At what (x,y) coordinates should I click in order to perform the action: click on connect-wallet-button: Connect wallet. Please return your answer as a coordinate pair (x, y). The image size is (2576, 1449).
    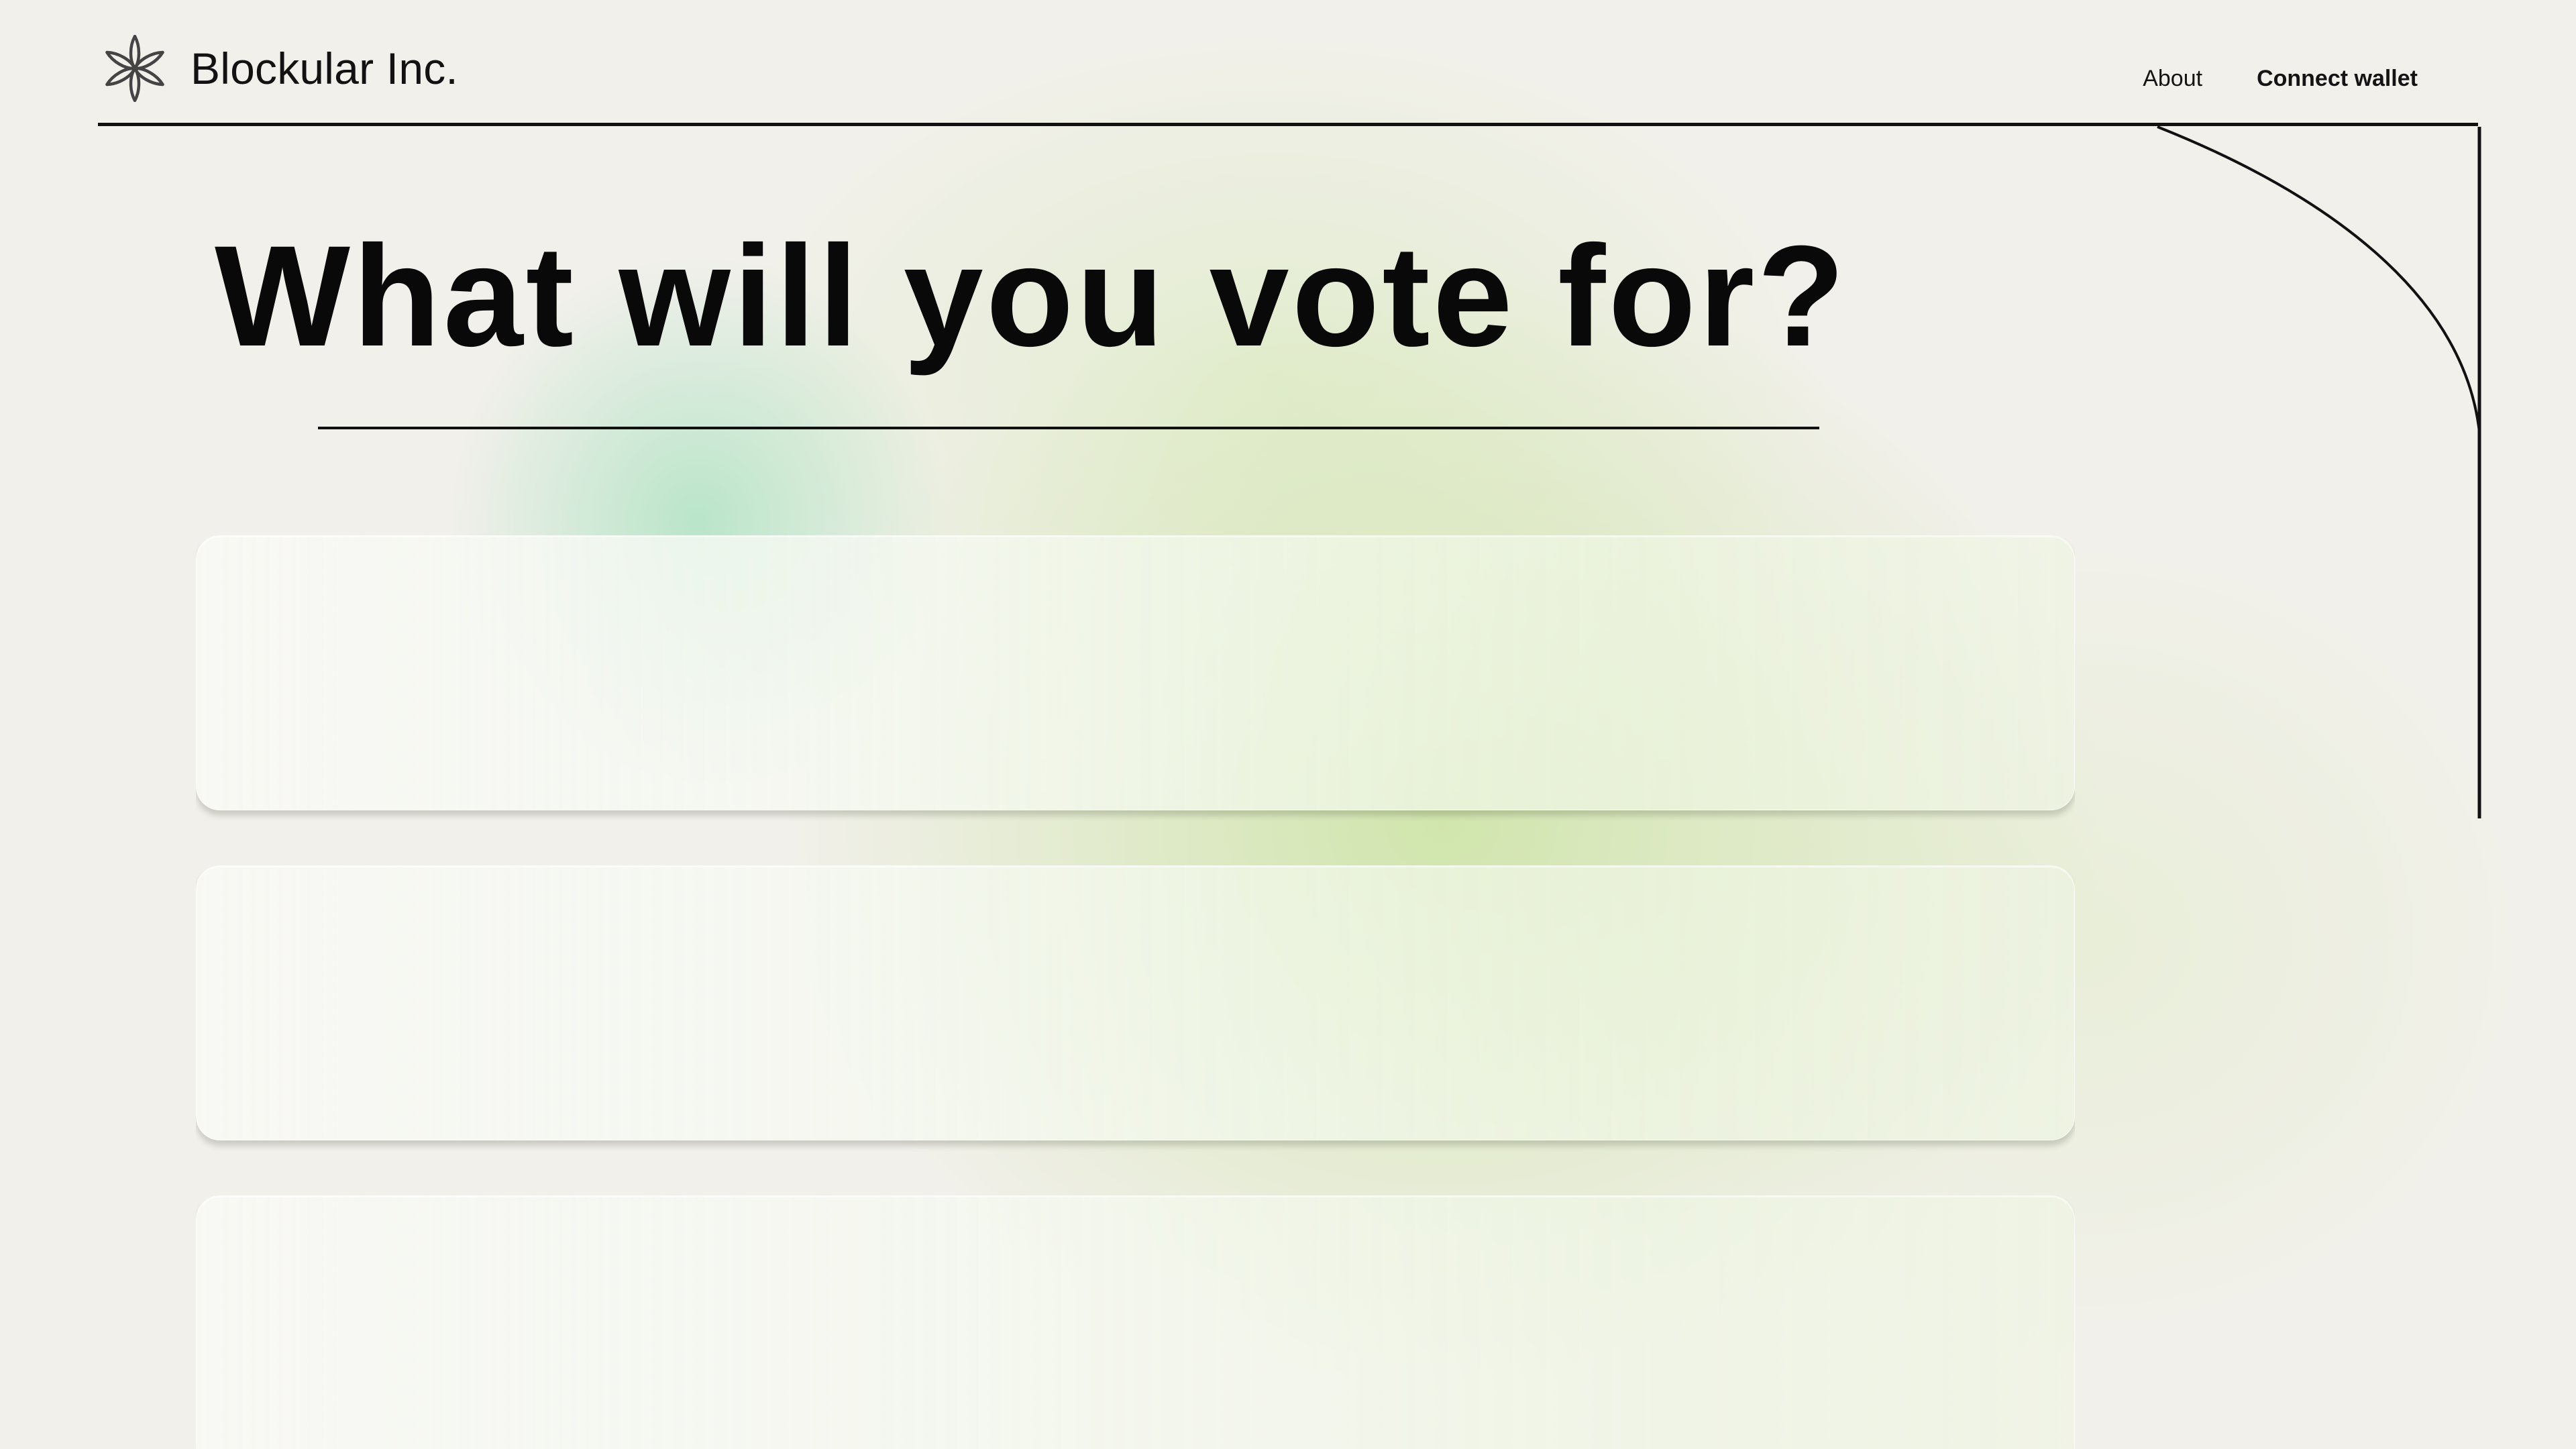
    Looking at the image, I should click on (2337, 78).